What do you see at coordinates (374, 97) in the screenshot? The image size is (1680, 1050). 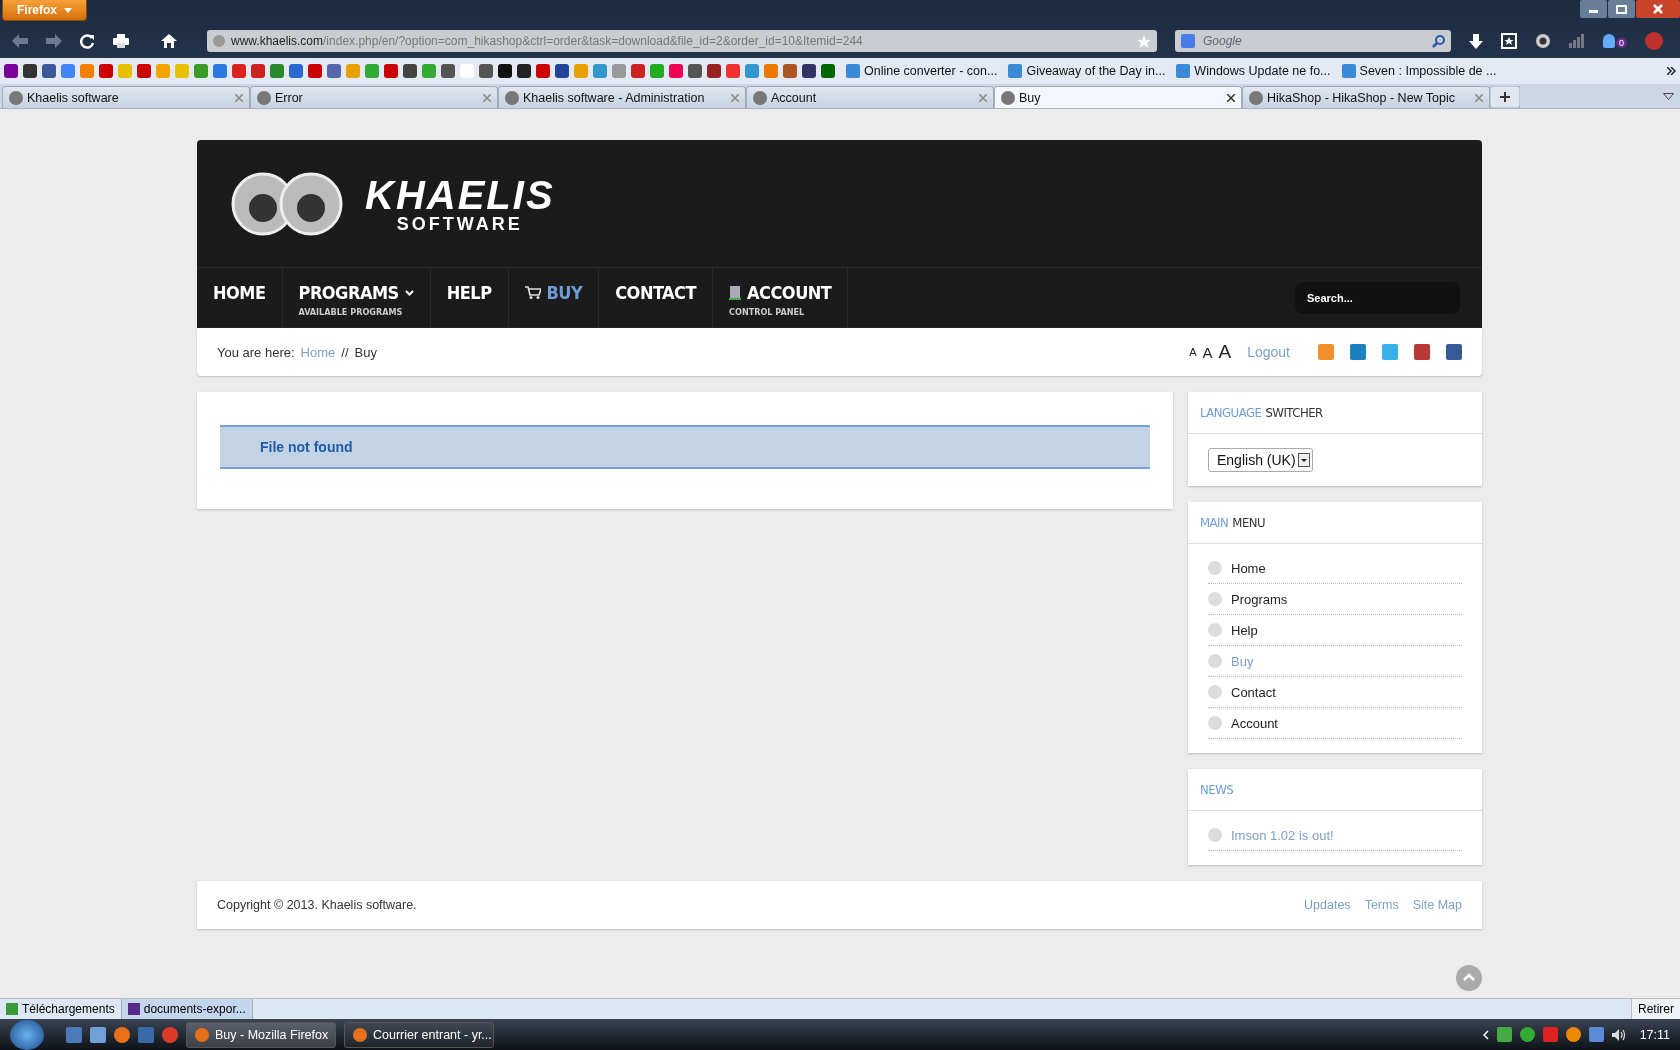 I see `browser-tab: Error` at bounding box center [374, 97].